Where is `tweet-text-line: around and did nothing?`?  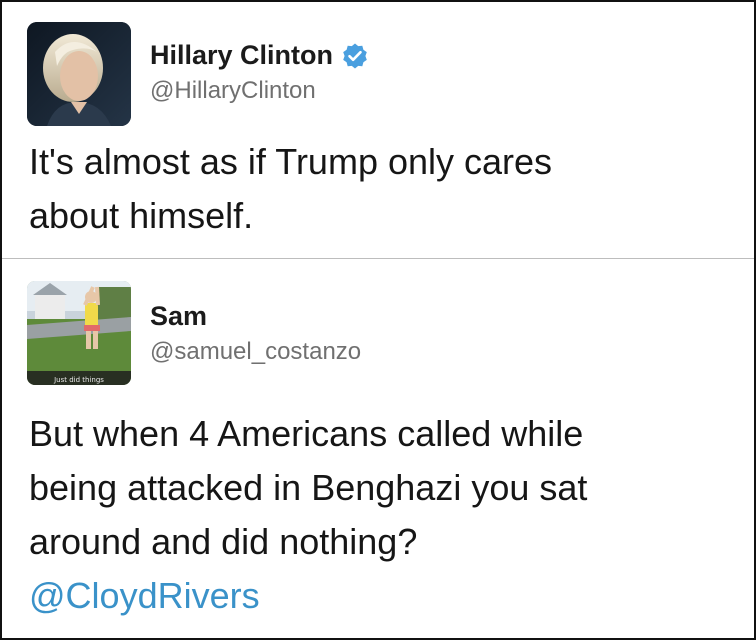
tweet-text-line: around and did nothing? is located at coordinates (223, 541).